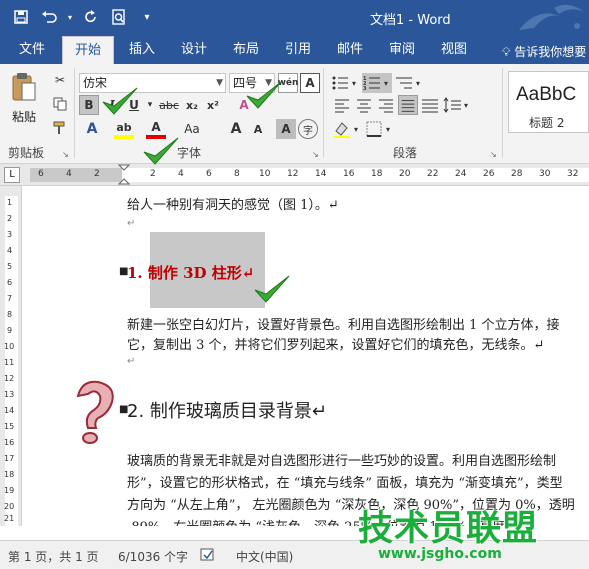 The width and height of the screenshot is (589, 569). What do you see at coordinates (461, 174) in the screenshot?
I see `ruler-number: 24` at bounding box center [461, 174].